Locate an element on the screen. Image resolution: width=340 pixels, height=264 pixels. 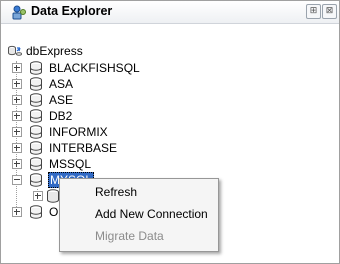
data-explorer-icon is located at coordinates (19, 12).